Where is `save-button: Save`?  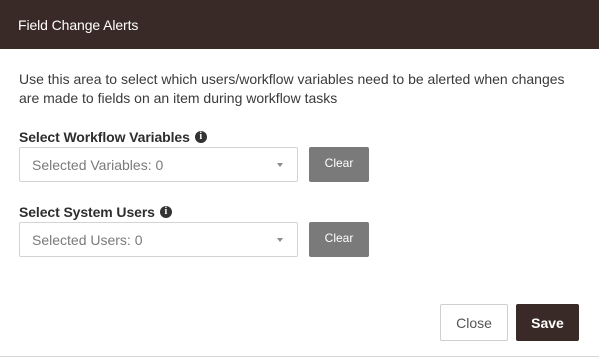 save-button: Save is located at coordinates (547, 322).